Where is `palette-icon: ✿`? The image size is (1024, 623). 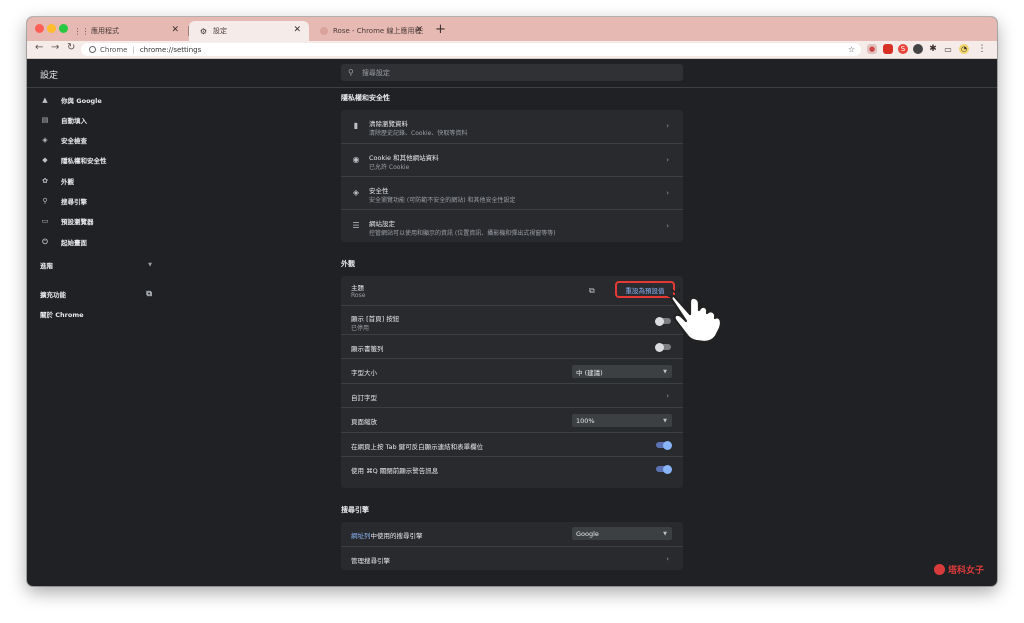 palette-icon: ✿ is located at coordinates (45, 181).